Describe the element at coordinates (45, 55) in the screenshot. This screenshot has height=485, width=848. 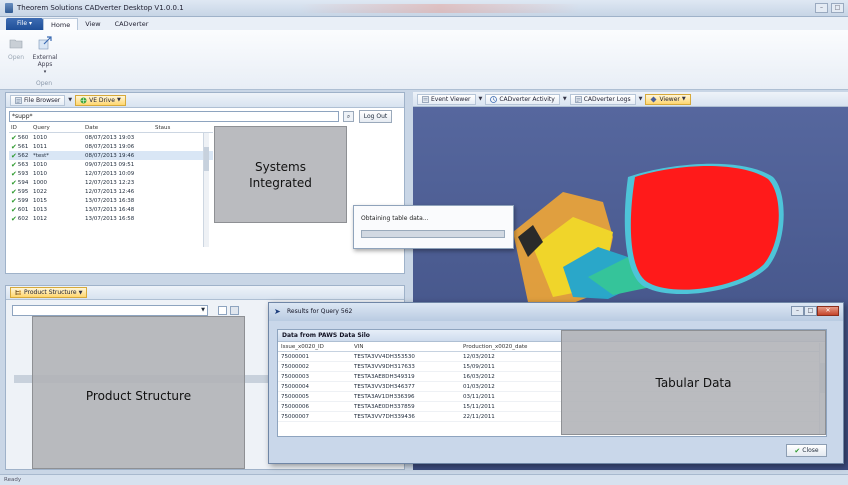
I see `external-apps-button: External Apps ▾` at that location.